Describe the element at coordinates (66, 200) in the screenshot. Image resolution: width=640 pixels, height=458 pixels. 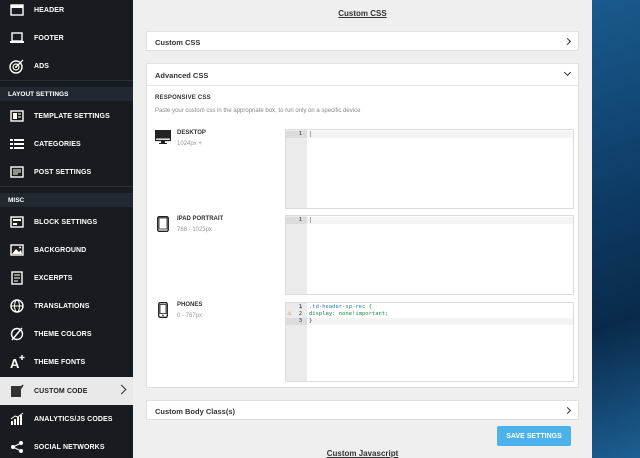
I see `sidebar-section-misc: MISC` at that location.